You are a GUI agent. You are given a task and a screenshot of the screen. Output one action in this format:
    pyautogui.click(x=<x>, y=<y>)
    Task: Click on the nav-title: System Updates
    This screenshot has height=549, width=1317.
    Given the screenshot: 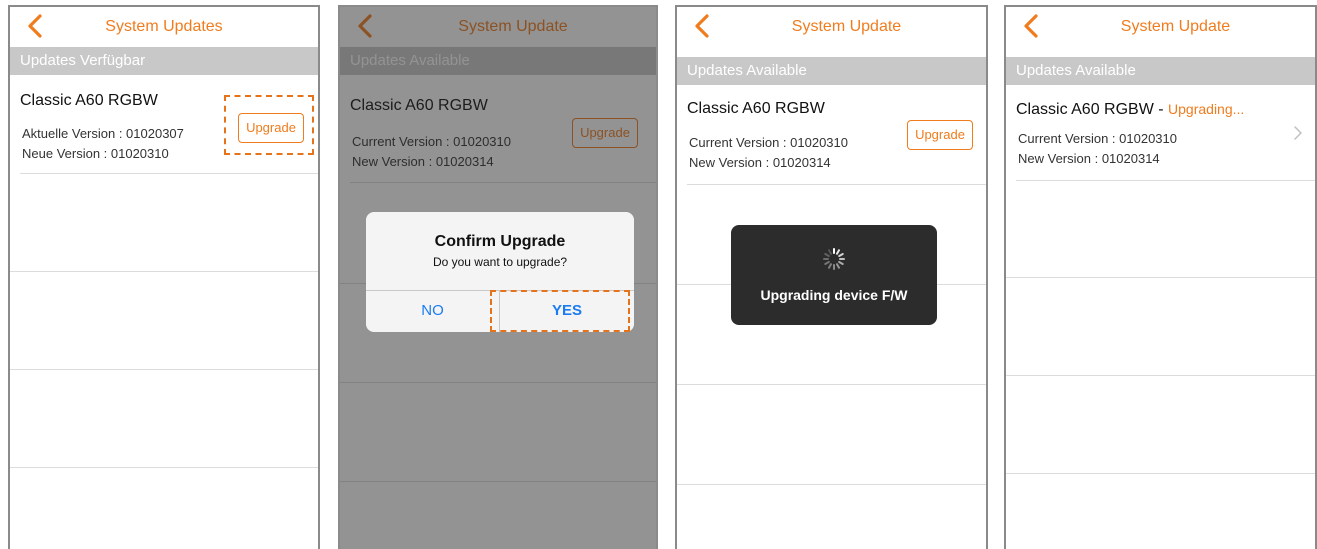 What is the action you would take?
    pyautogui.click(x=164, y=26)
    